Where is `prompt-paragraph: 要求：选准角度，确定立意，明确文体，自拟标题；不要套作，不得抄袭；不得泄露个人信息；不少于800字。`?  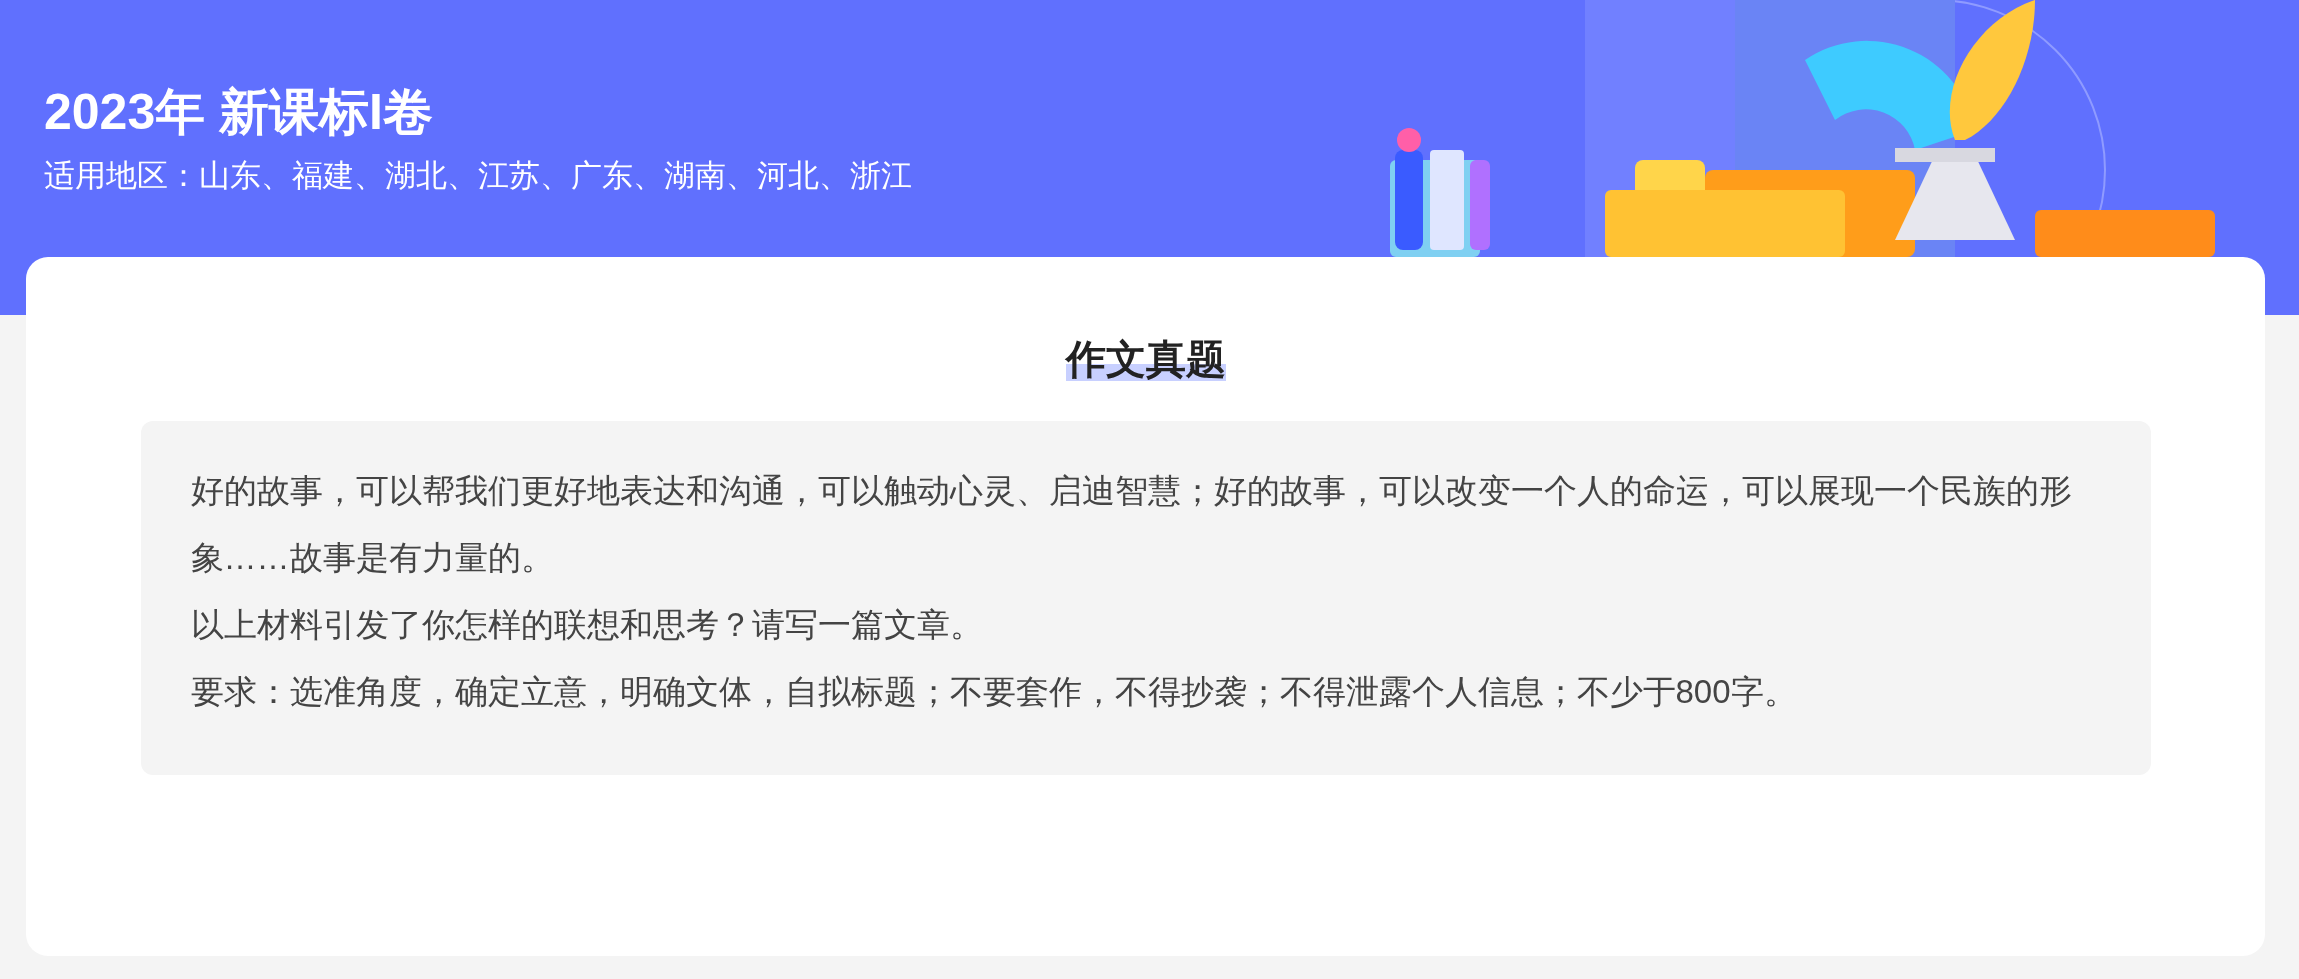 prompt-paragraph: 要求：选准角度，确定立意，明确文体，自拟标题；不要套作，不得抄袭；不得泄露个人信息；不少于800字。 is located at coordinates (994, 692).